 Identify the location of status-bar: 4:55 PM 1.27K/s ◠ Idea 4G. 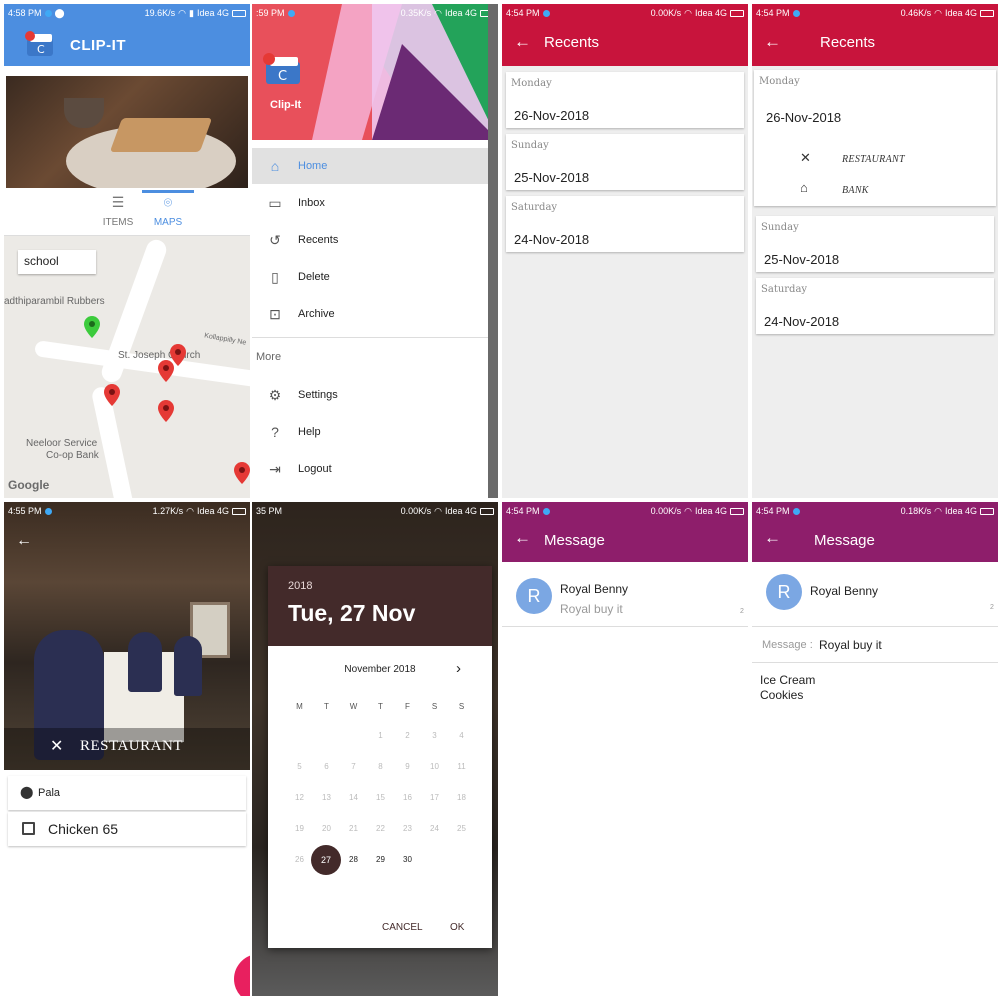
(127, 511).